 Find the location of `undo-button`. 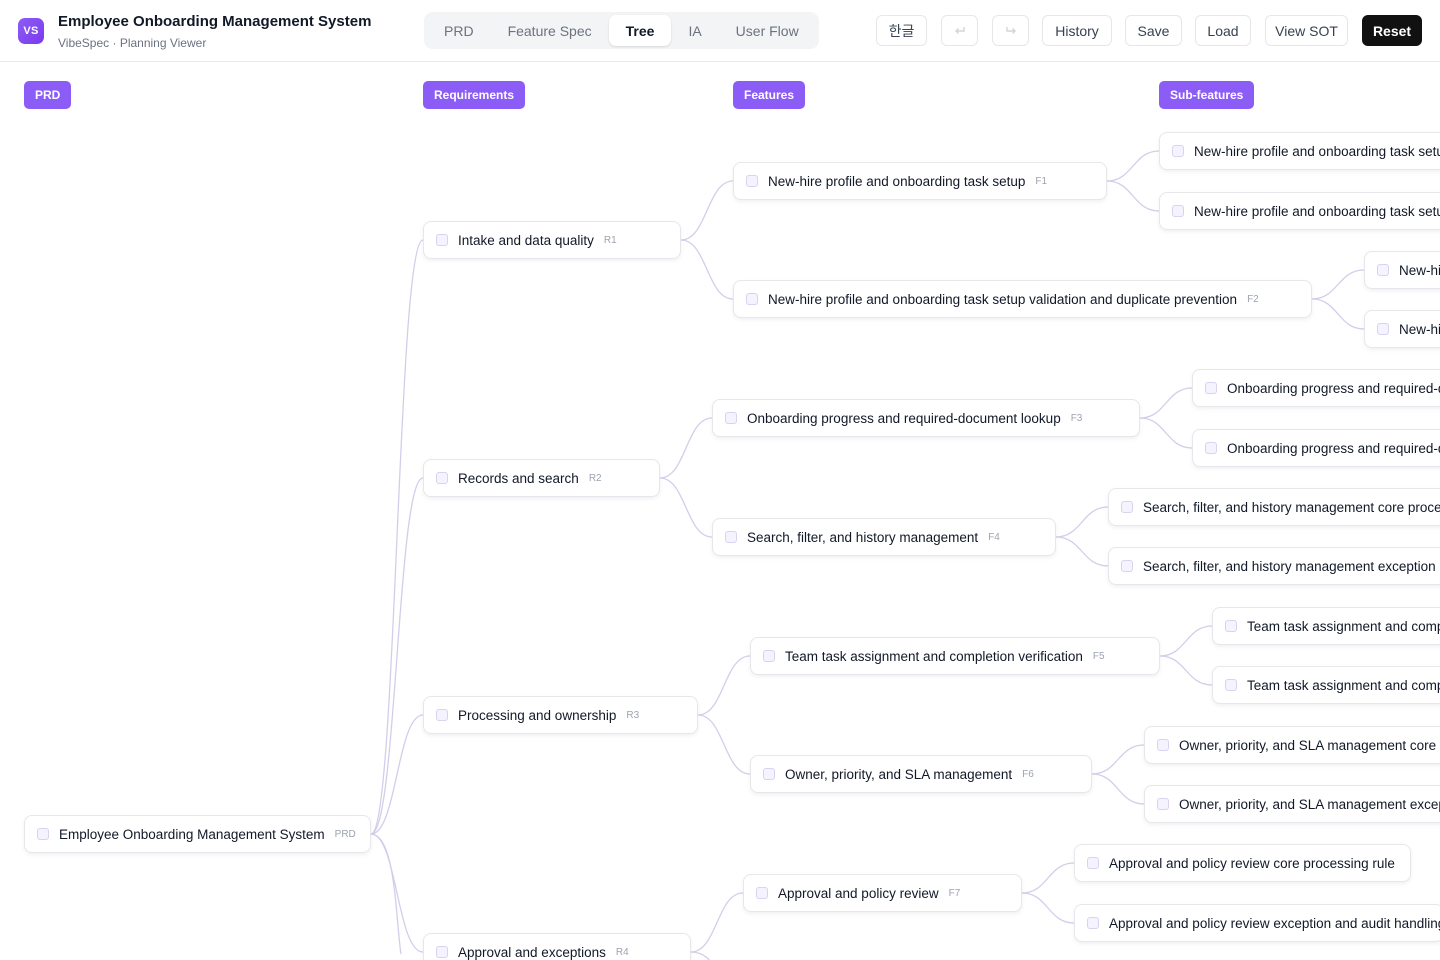

undo-button is located at coordinates (959, 30).